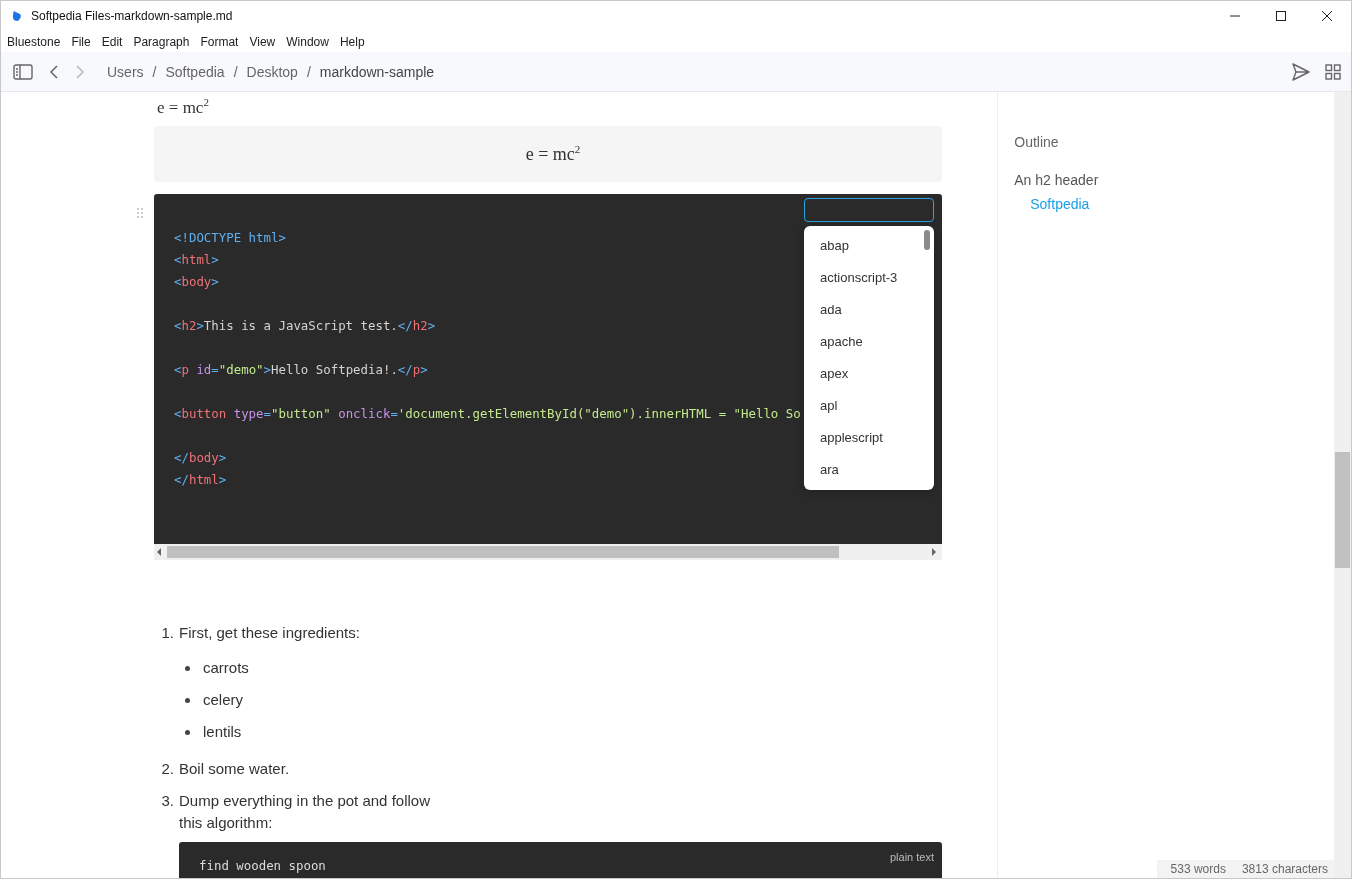  Describe the element at coordinates (230, 238) in the screenshot. I see `code-line: <!DOCTYPE html>` at that location.